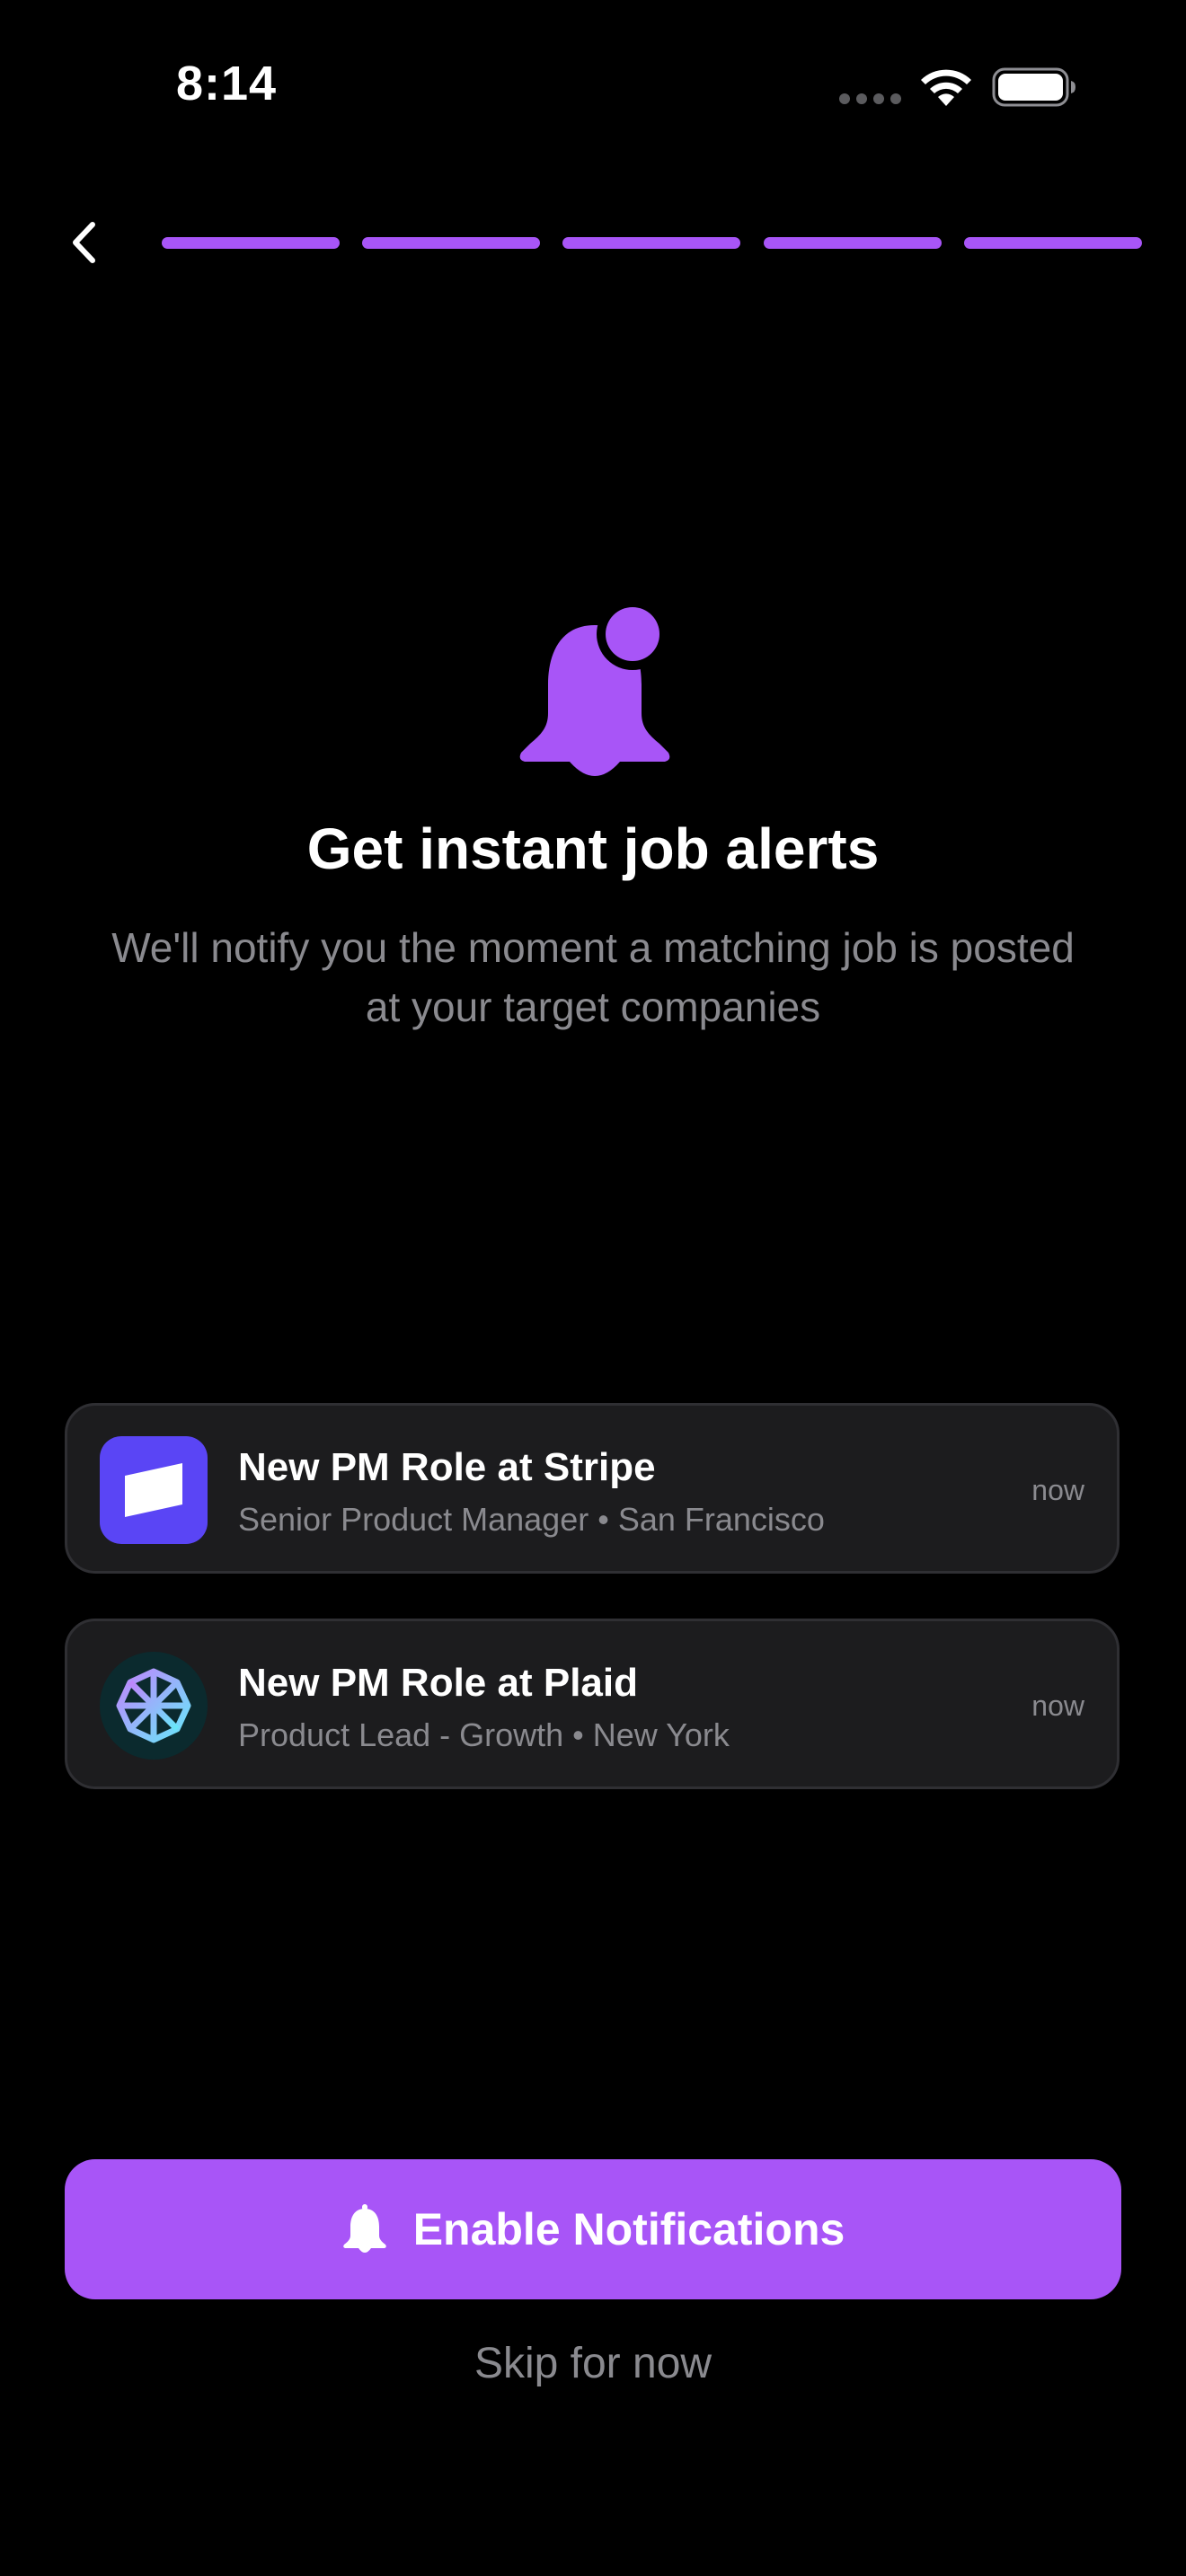 The image size is (1186, 2576). I want to click on chevron-left-icon, so click(84, 242).